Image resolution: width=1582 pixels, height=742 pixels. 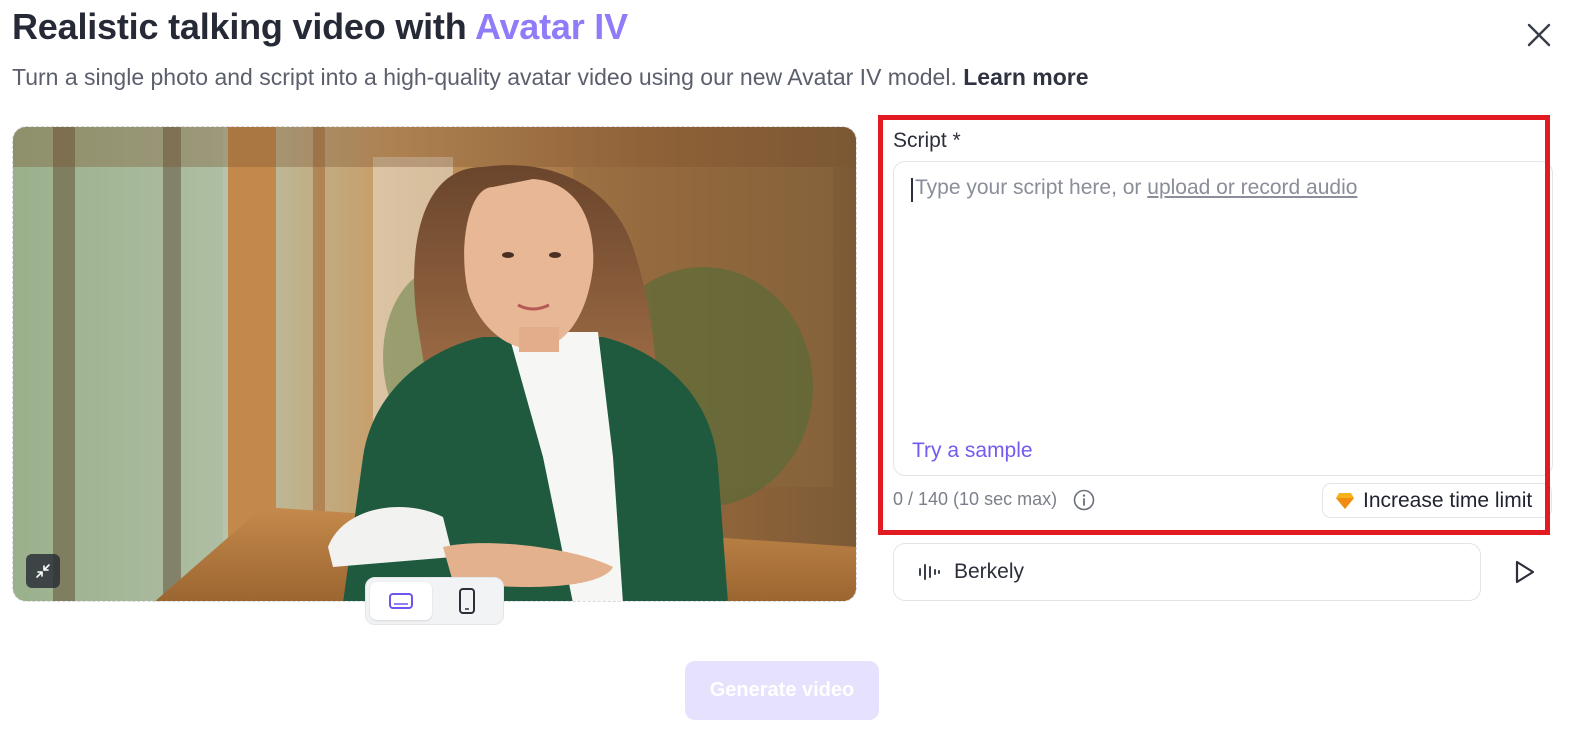 I want to click on portrait-ratio-button, so click(x=467, y=601).